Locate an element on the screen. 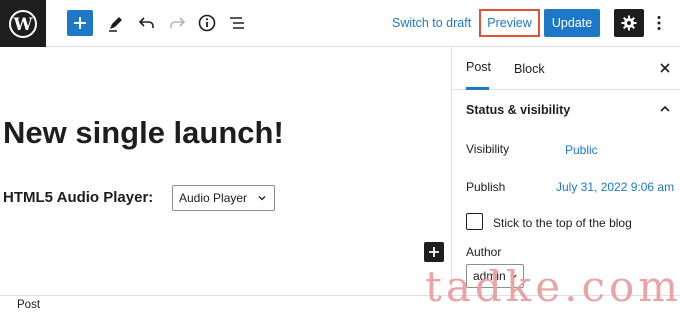  info-icon is located at coordinates (207, 23).